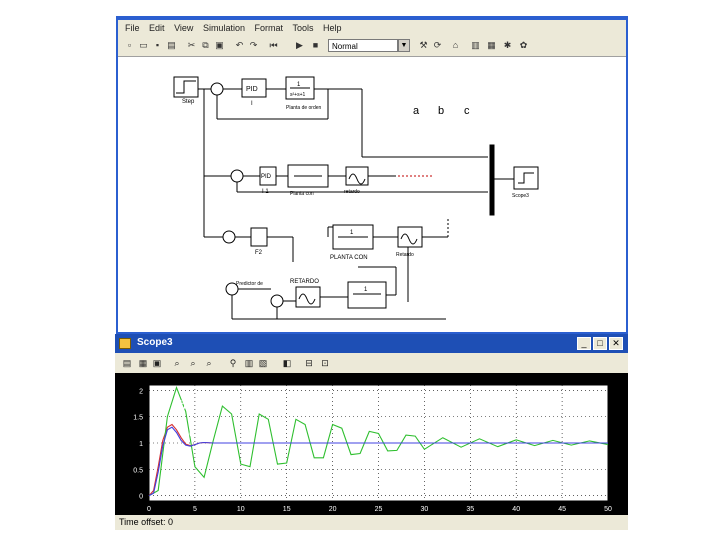 The height and width of the screenshot is (540, 720). I want to click on x-tick-label: 50, so click(608, 509).